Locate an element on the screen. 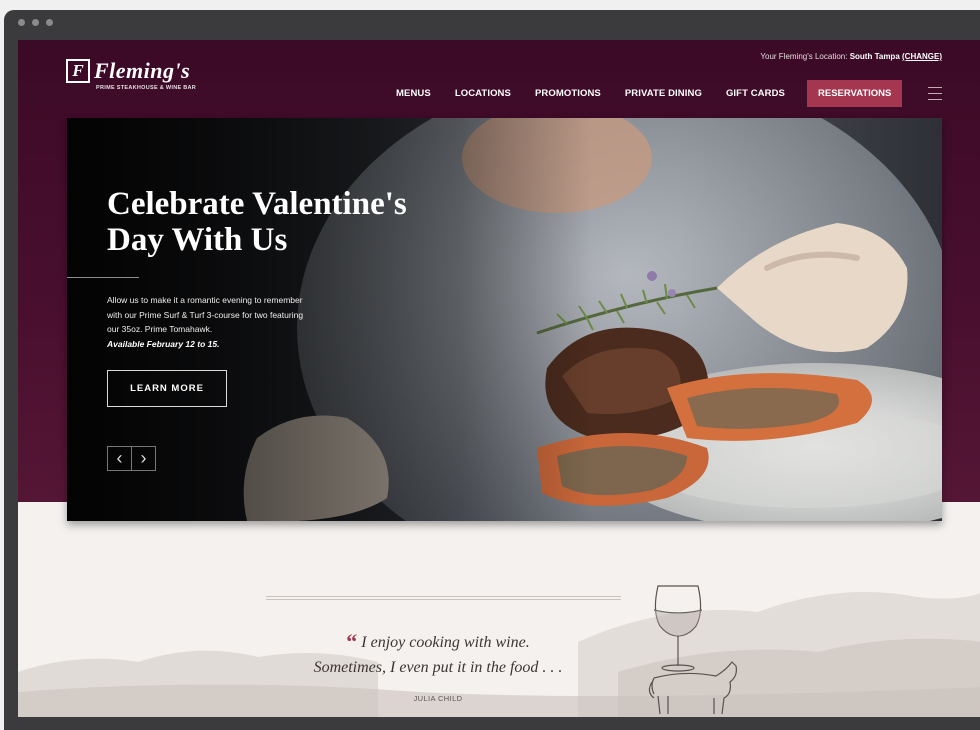 The image size is (980, 730). hero-title-line2: Day With Us is located at coordinates (197, 240).